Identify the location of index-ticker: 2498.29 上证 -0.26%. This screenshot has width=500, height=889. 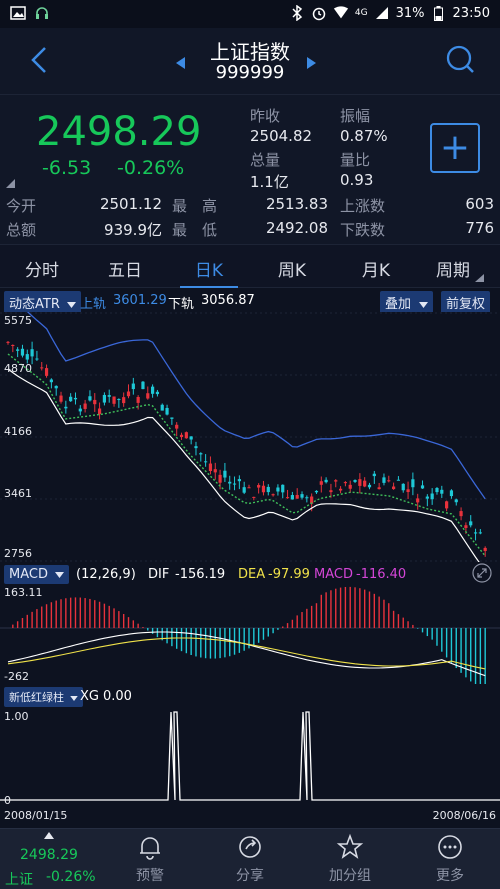
(50, 859).